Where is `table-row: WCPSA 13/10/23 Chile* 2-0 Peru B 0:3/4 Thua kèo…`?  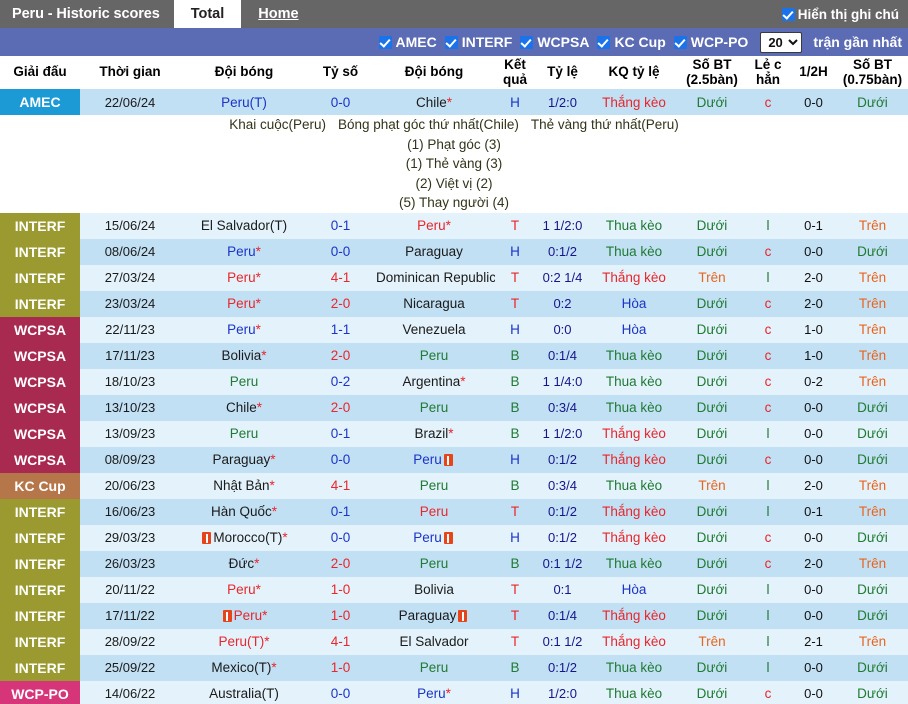 table-row: WCPSA 13/10/23 Chile* 2-0 Peru B 0:3/4 Thua kèo… is located at coordinates (454, 407).